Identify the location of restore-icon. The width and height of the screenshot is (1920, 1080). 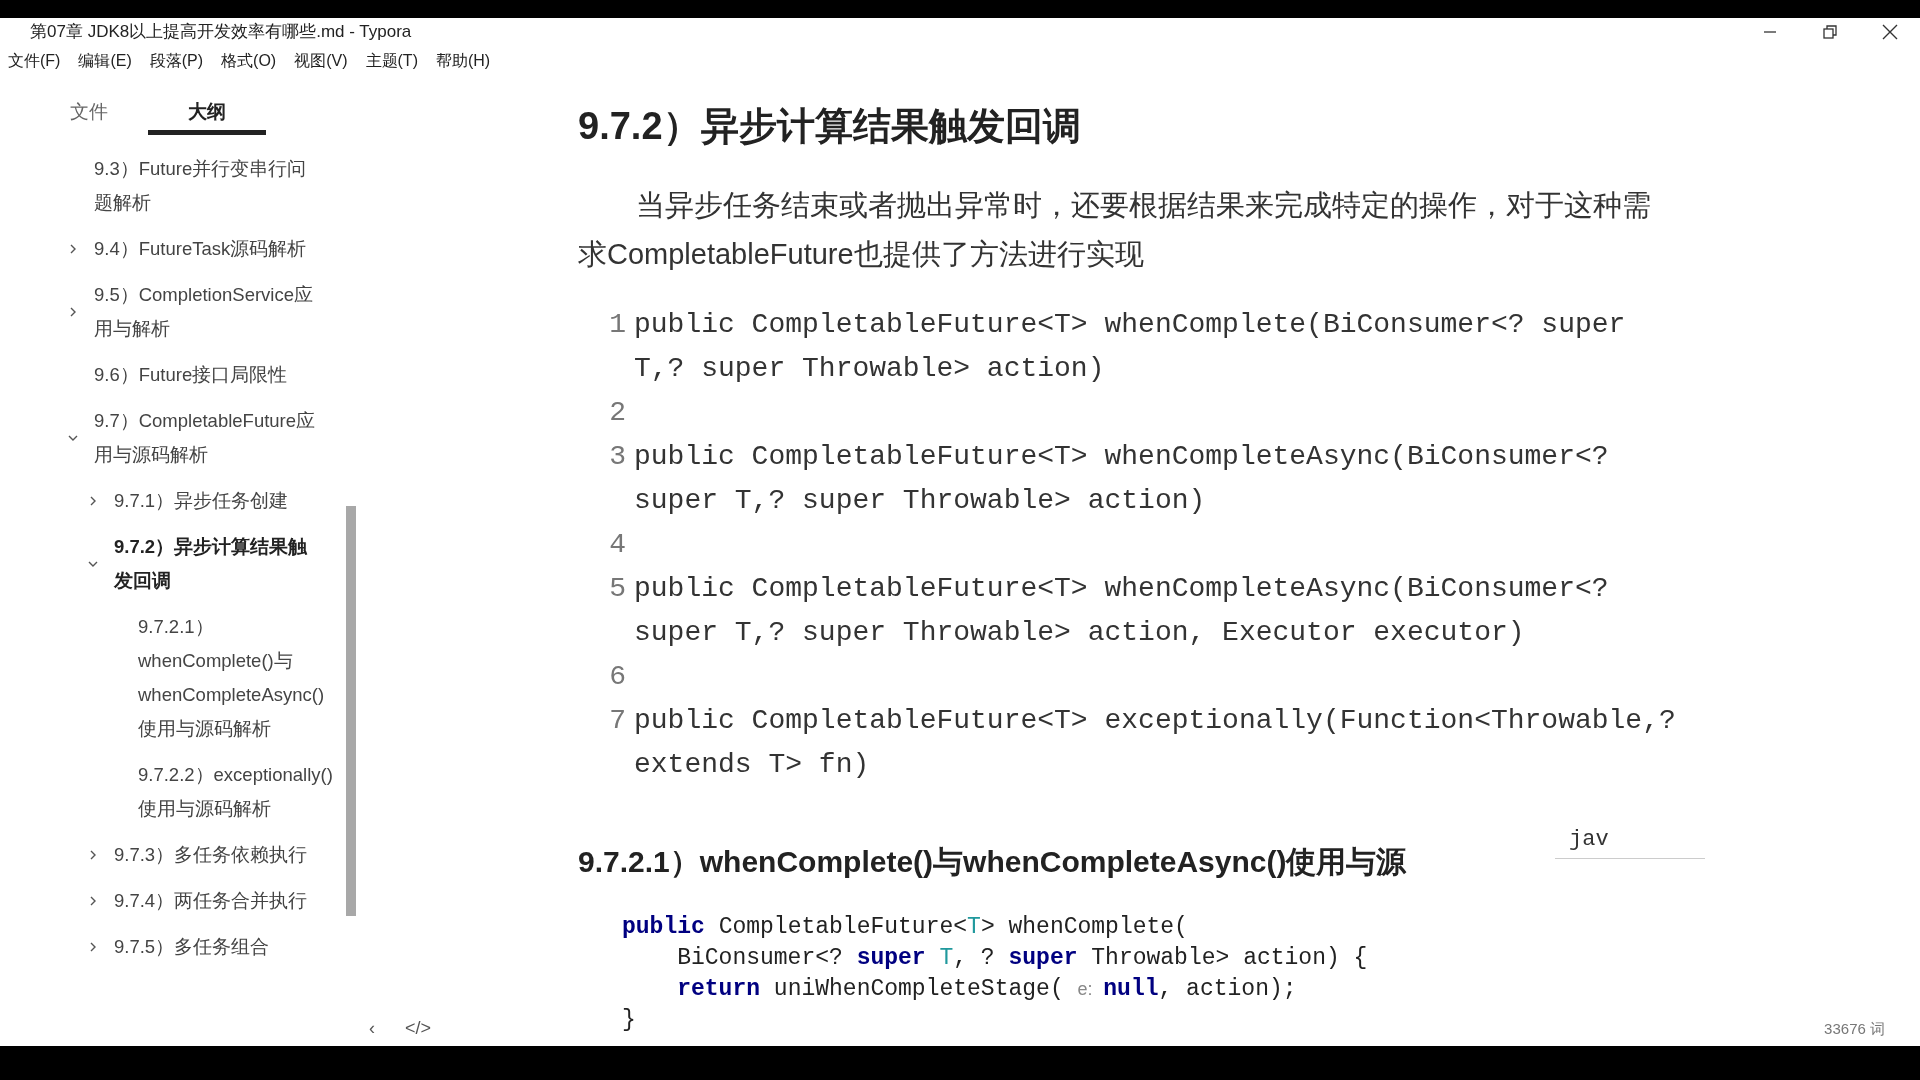
(1830, 32).